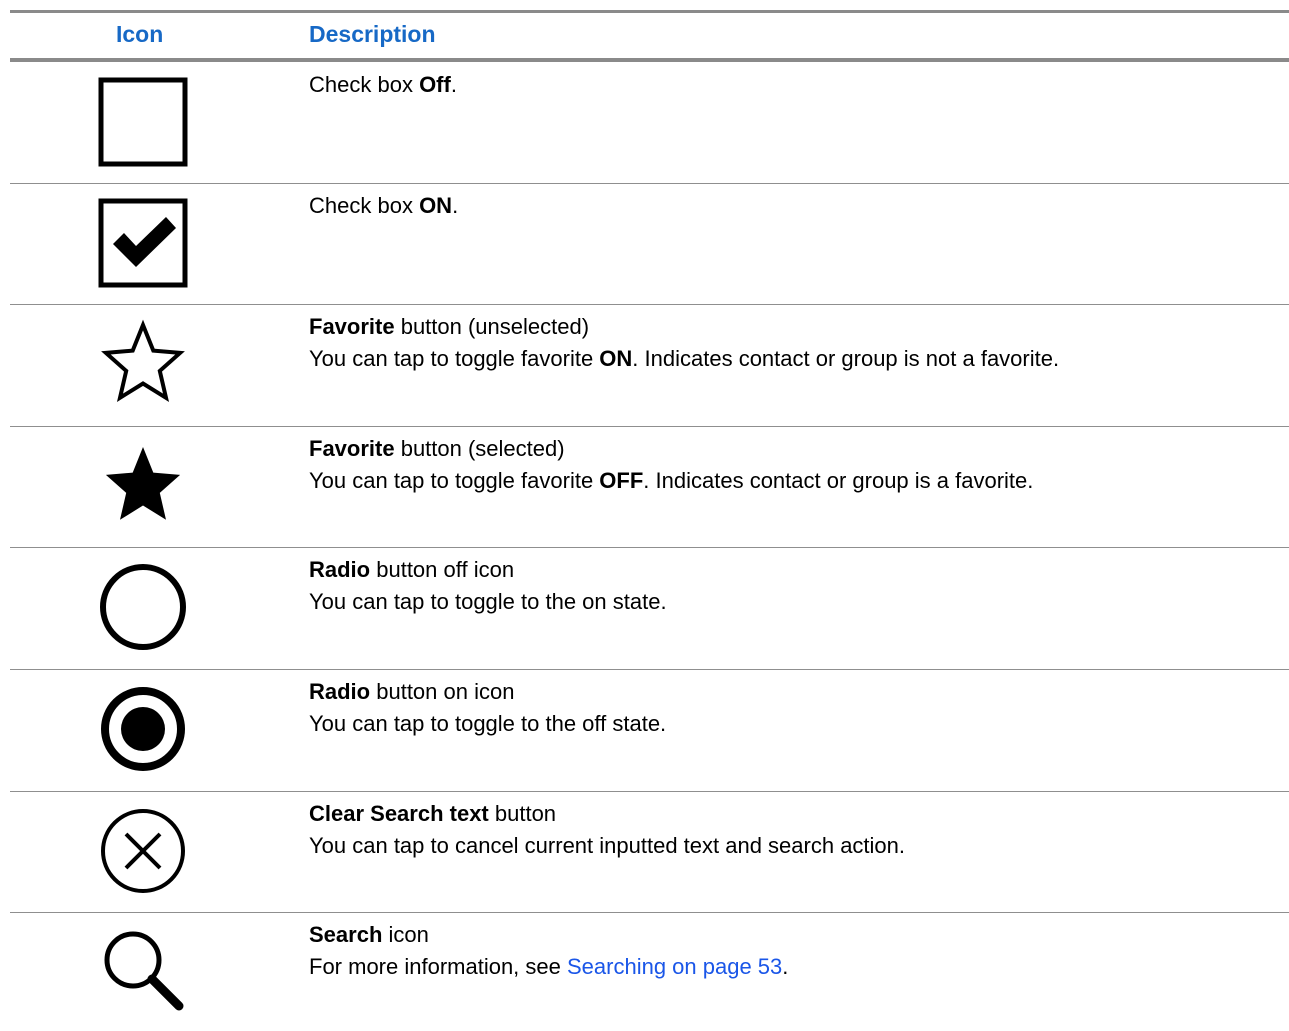  What do you see at coordinates (789, 724) in the screenshot?
I see `description-line-2: You can tap to toggle to the off state.` at bounding box center [789, 724].